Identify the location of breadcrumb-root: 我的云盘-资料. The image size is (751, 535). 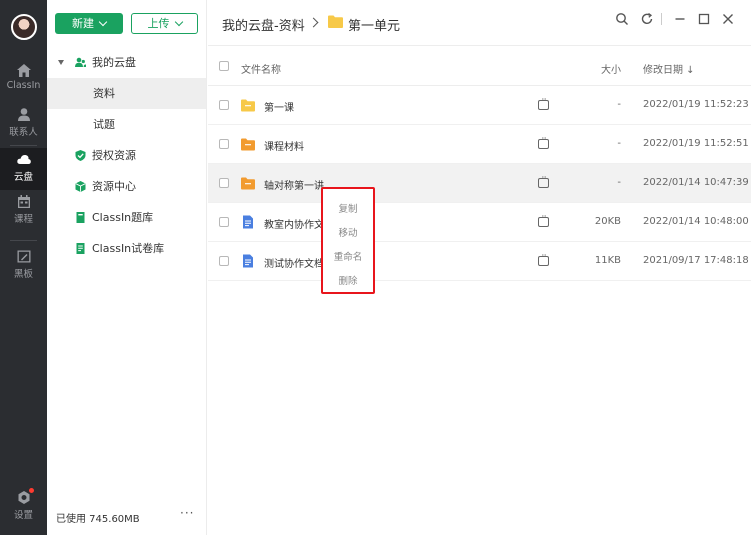
(263, 24).